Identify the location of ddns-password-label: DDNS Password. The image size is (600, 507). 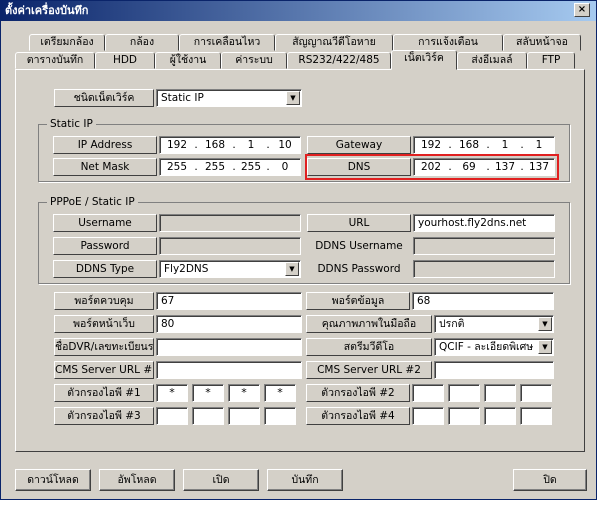
(359, 269).